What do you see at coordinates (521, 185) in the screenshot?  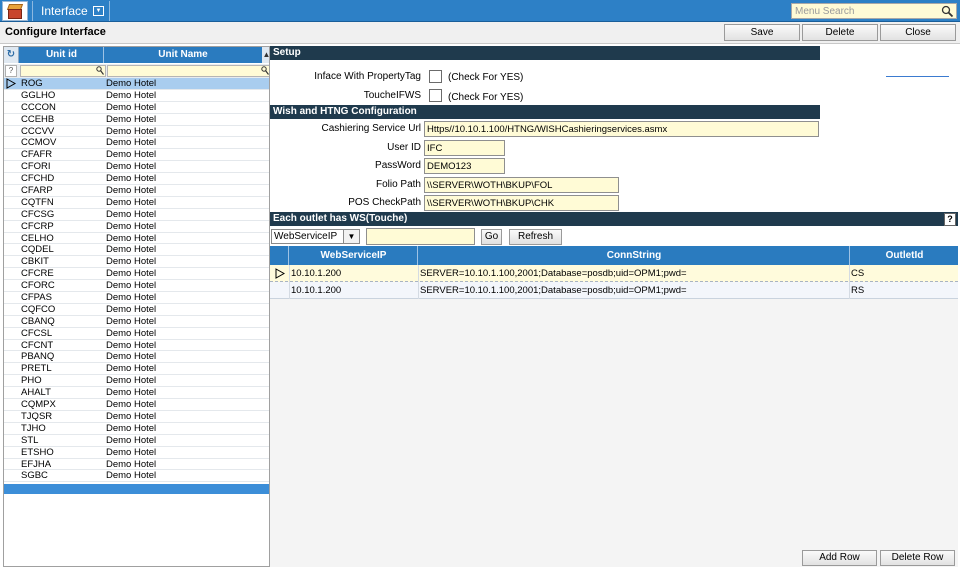 I see `folio-path-input` at bounding box center [521, 185].